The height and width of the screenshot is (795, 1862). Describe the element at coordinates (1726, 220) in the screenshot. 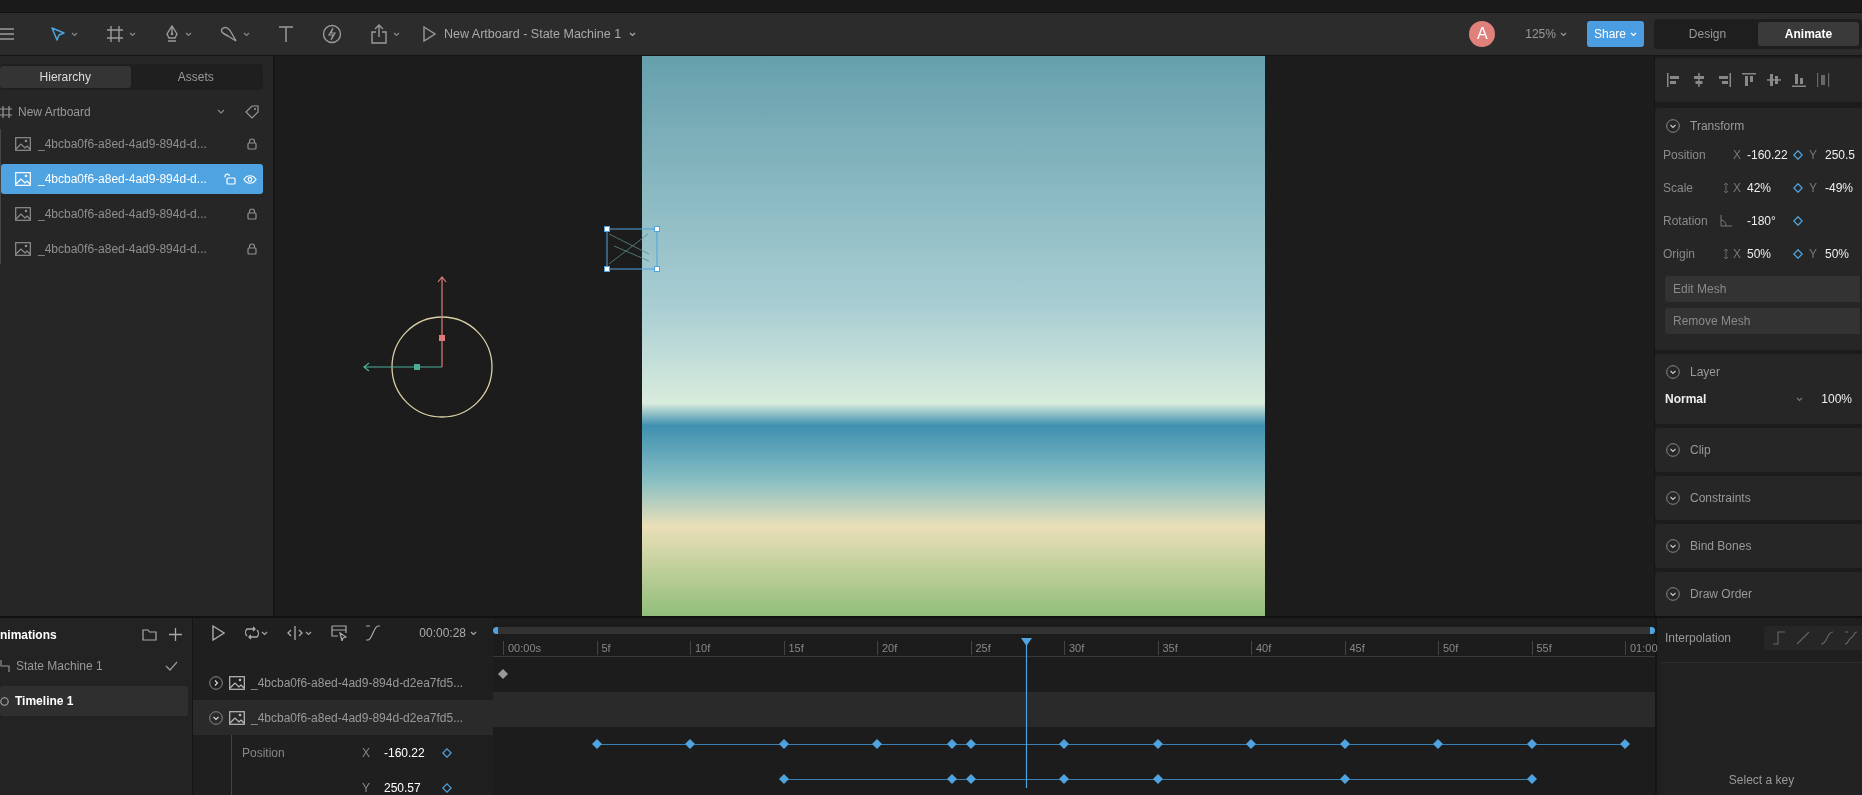

I see `angle-icon` at that location.